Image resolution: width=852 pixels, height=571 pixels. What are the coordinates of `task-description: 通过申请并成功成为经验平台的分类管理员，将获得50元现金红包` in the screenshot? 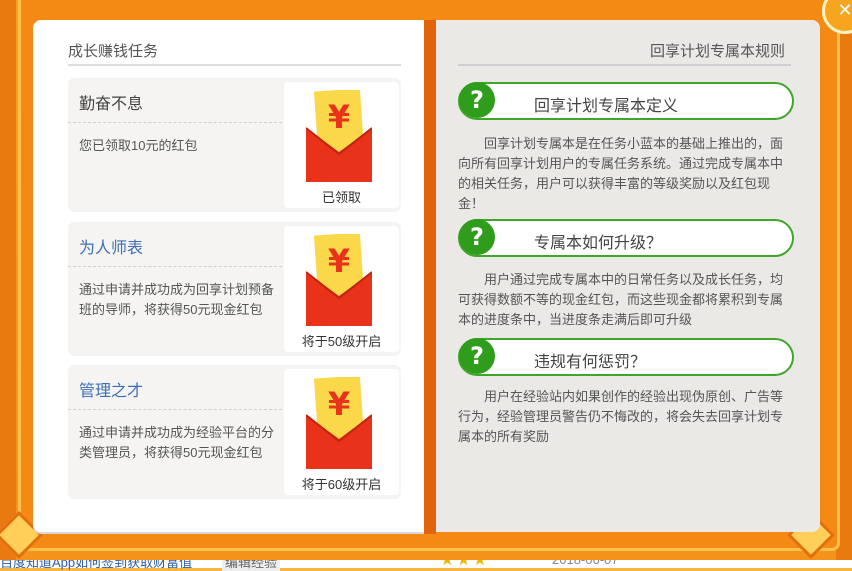 It's located at (177, 442).